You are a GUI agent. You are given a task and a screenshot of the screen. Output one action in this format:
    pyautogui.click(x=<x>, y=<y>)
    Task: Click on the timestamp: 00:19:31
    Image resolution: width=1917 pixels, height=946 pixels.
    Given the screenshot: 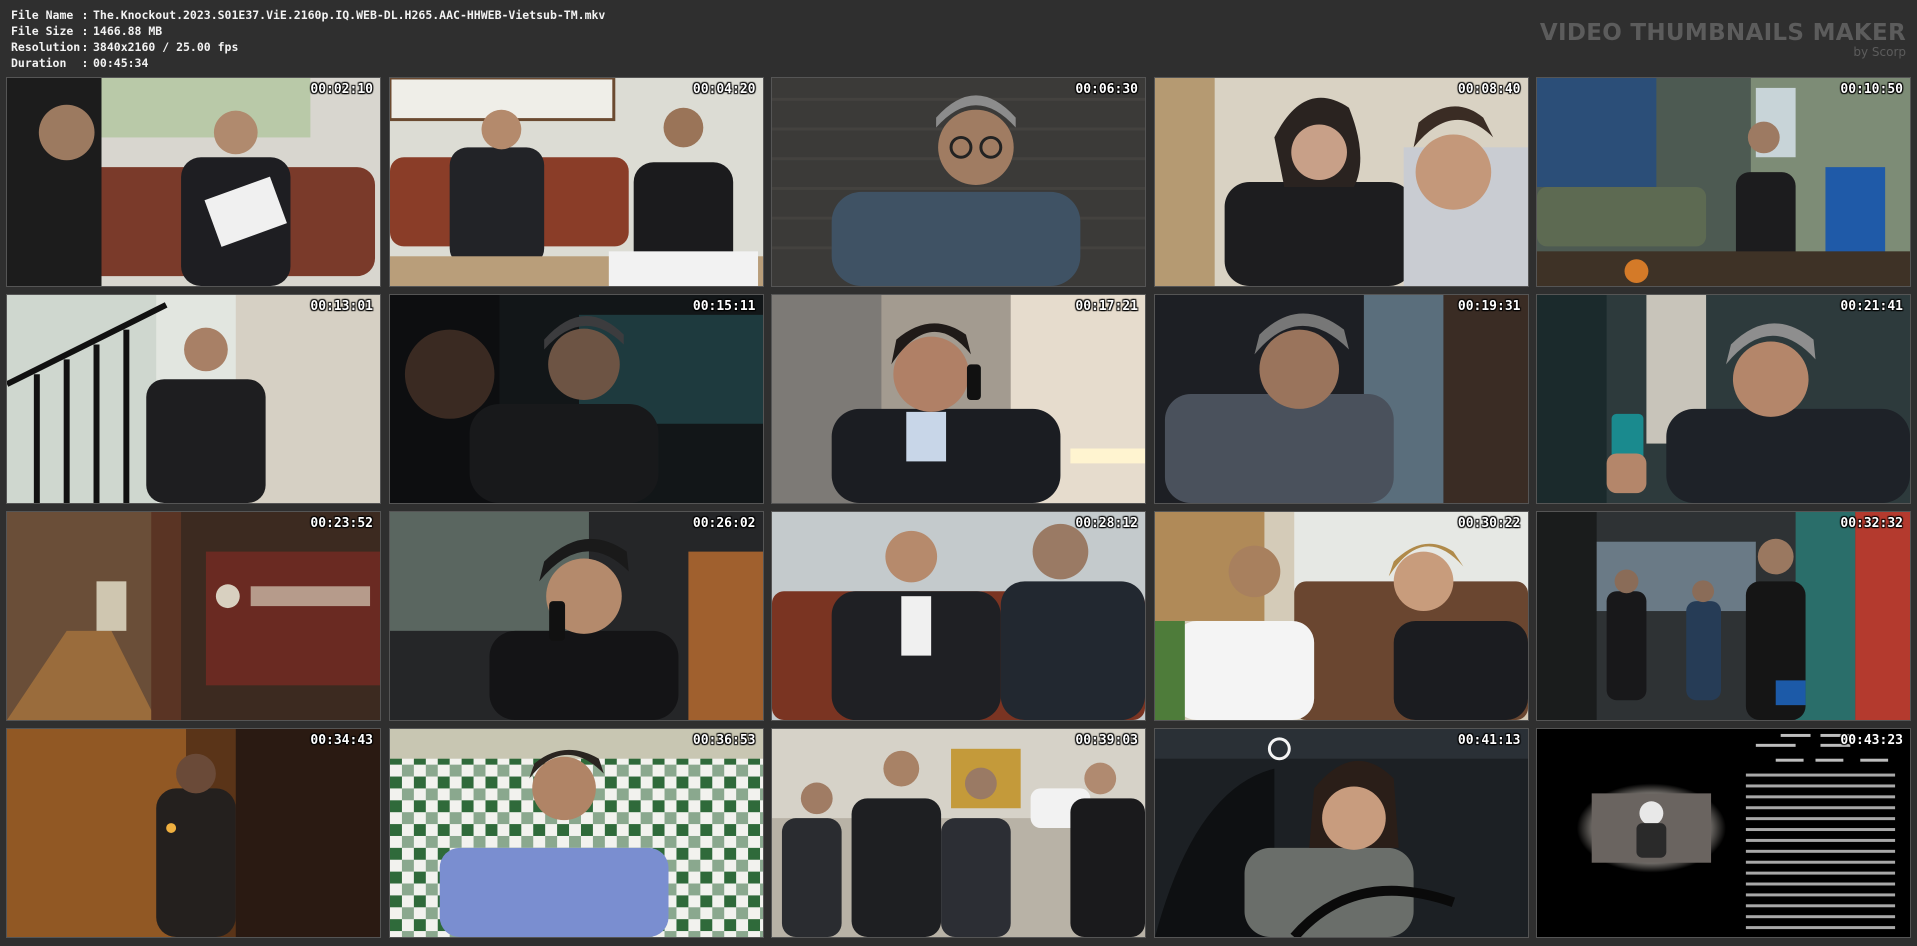 What is the action you would take?
    pyautogui.click(x=1489, y=306)
    